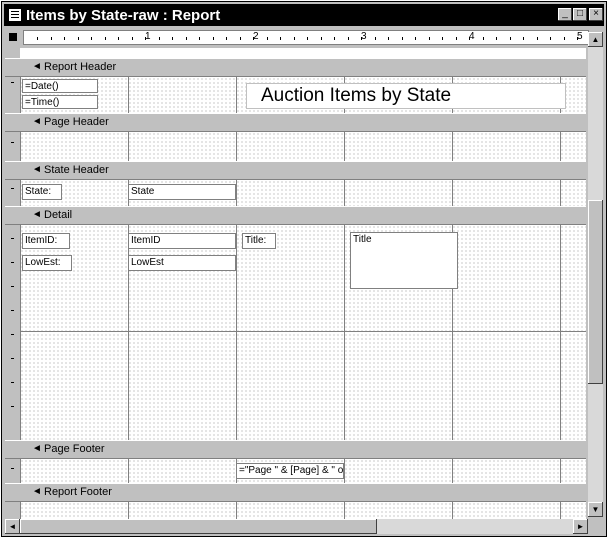  Describe the element at coordinates (303, 449) in the screenshot. I see `page-footer-bar: ◄ Page Footer` at that location.